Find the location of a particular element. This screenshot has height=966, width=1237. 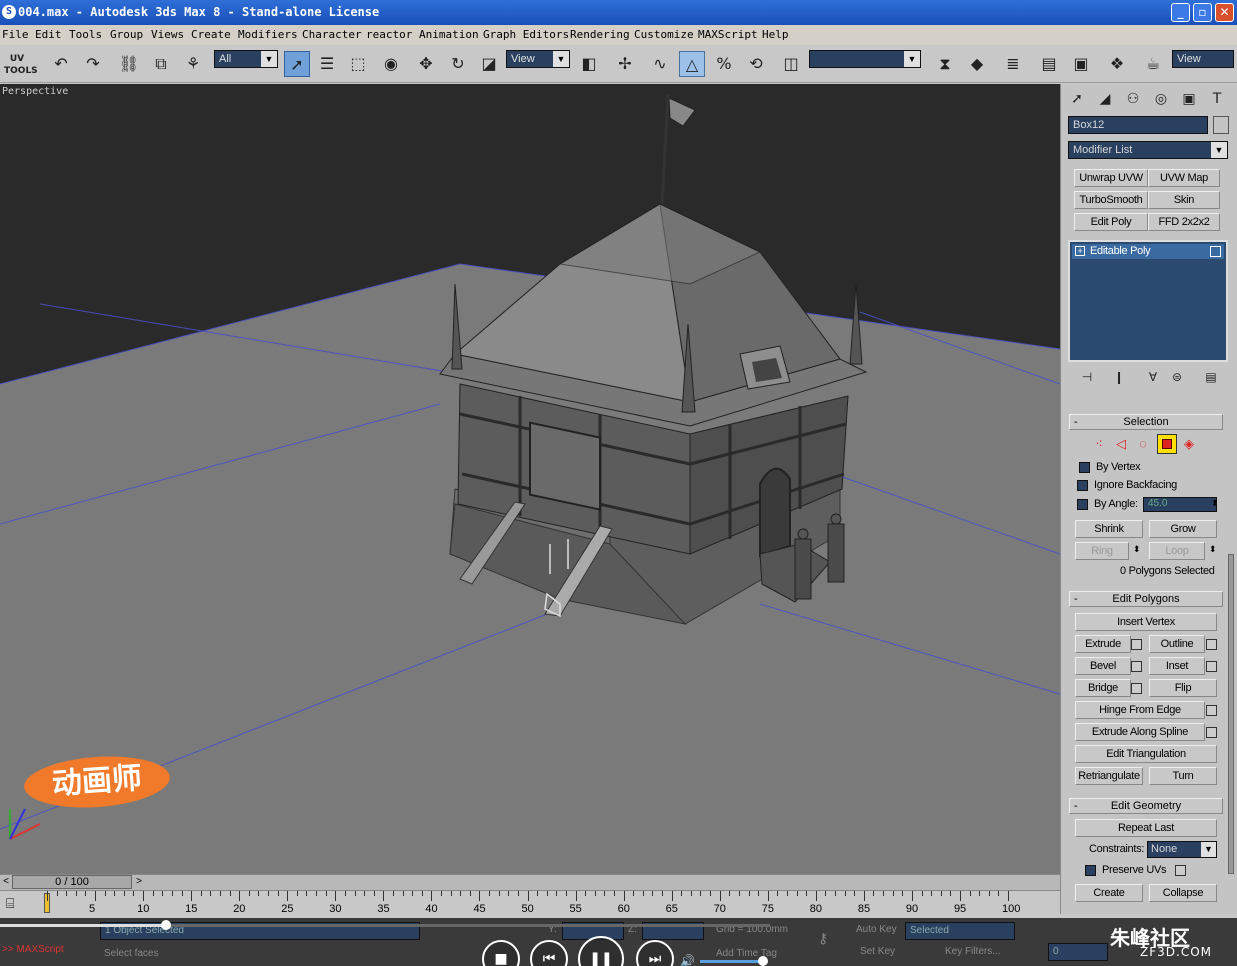

menu-customize: Customize is located at coordinates (664, 34).